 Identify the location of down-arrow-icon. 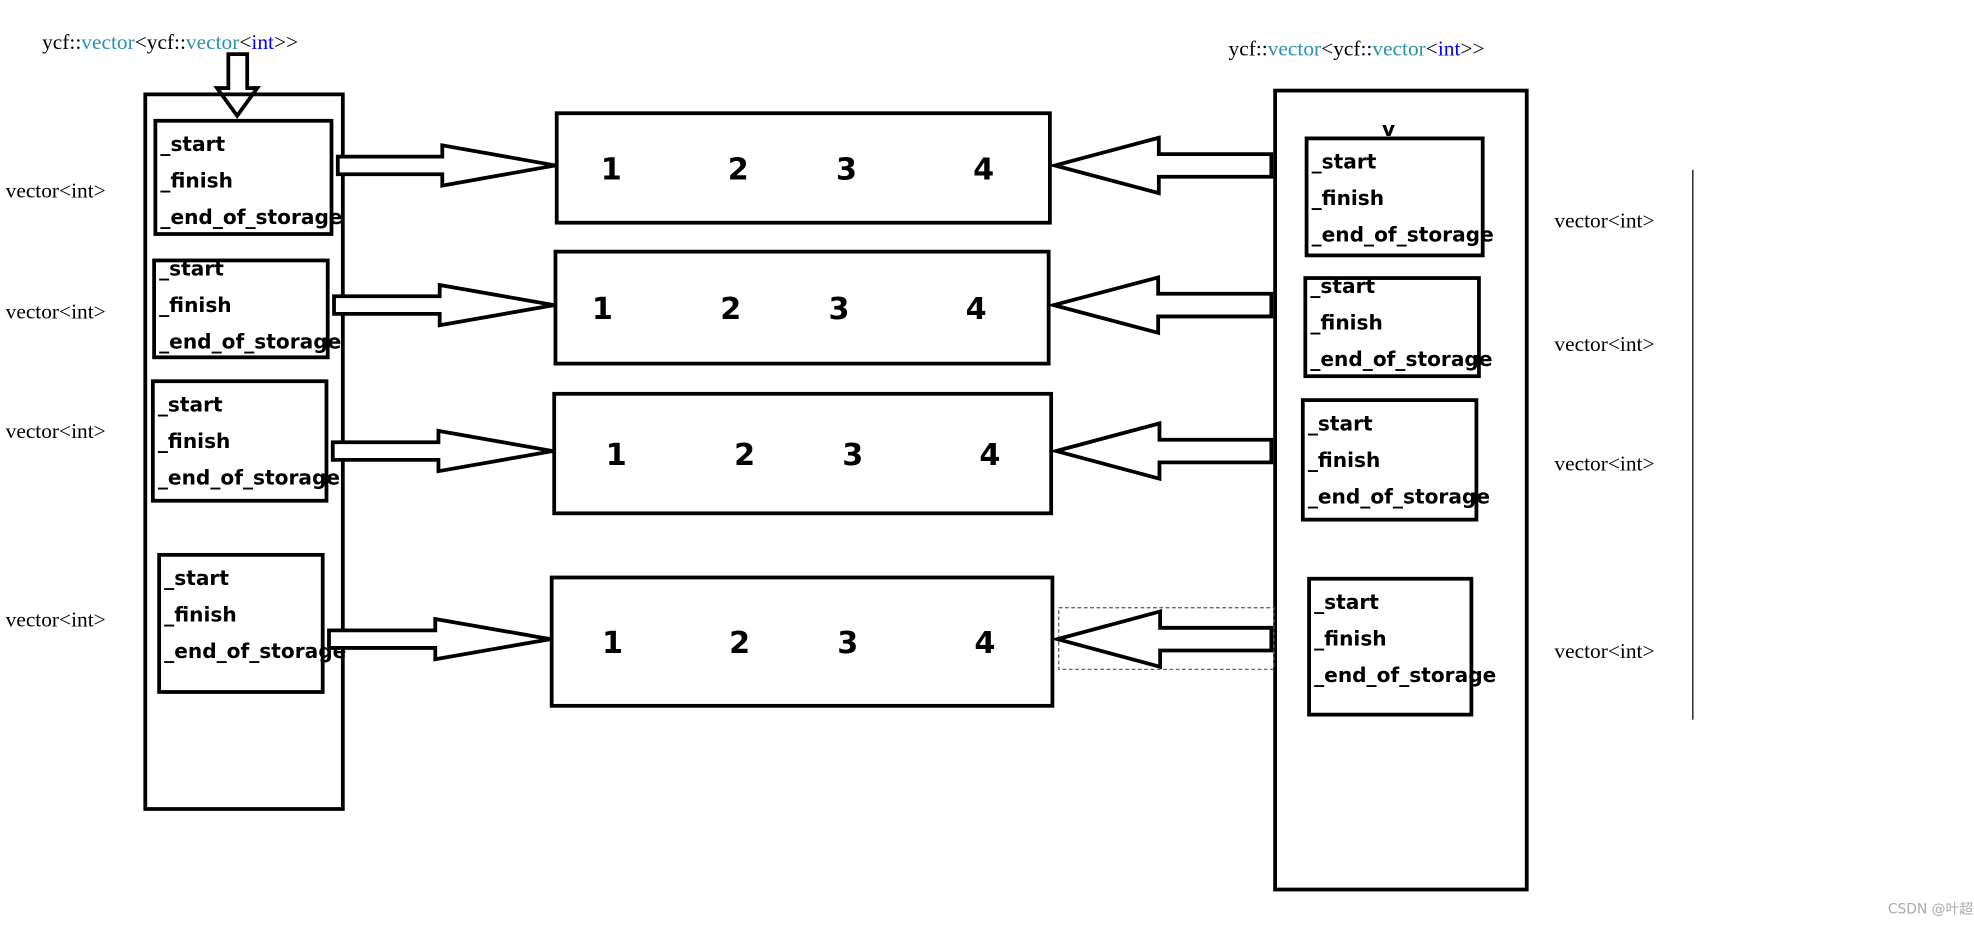
(237, 85).